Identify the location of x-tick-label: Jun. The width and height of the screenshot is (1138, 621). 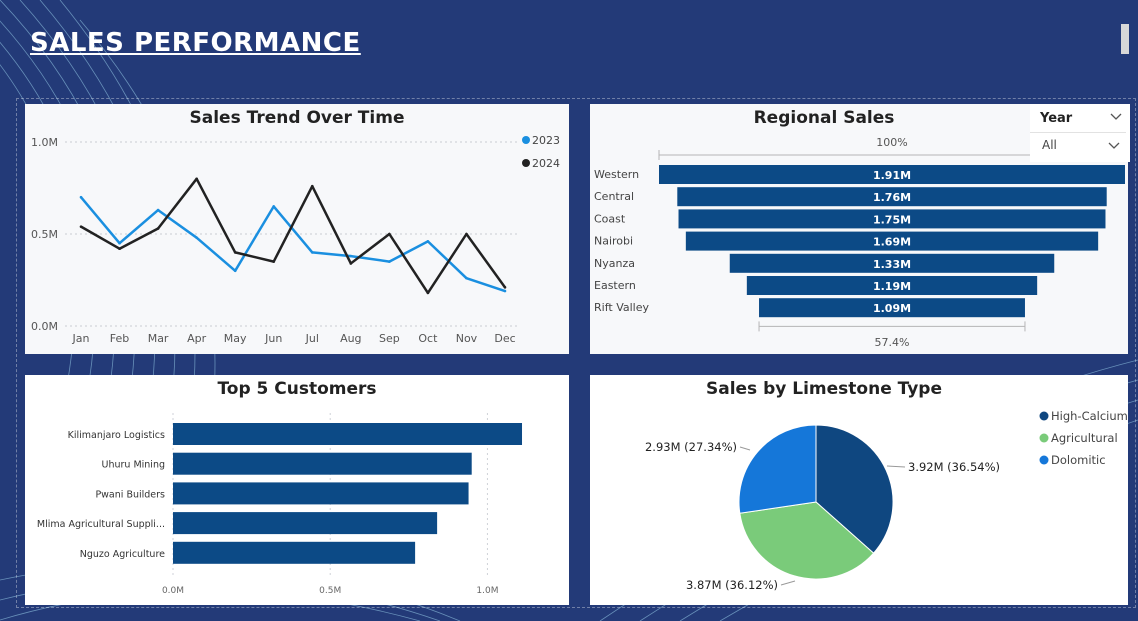
(273, 338).